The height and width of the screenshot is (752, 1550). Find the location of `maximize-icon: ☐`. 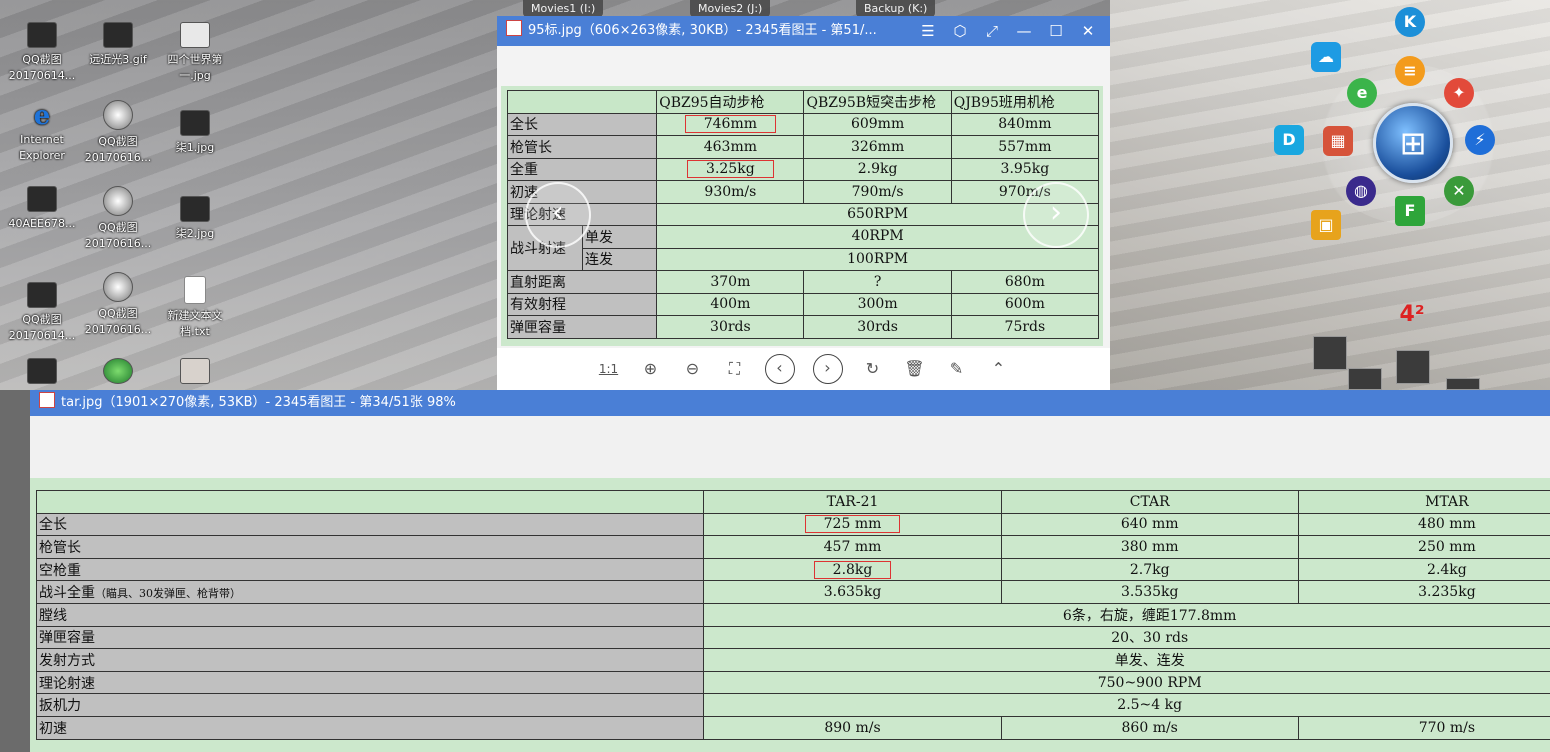

maximize-icon: ☐ is located at coordinates (1056, 31).